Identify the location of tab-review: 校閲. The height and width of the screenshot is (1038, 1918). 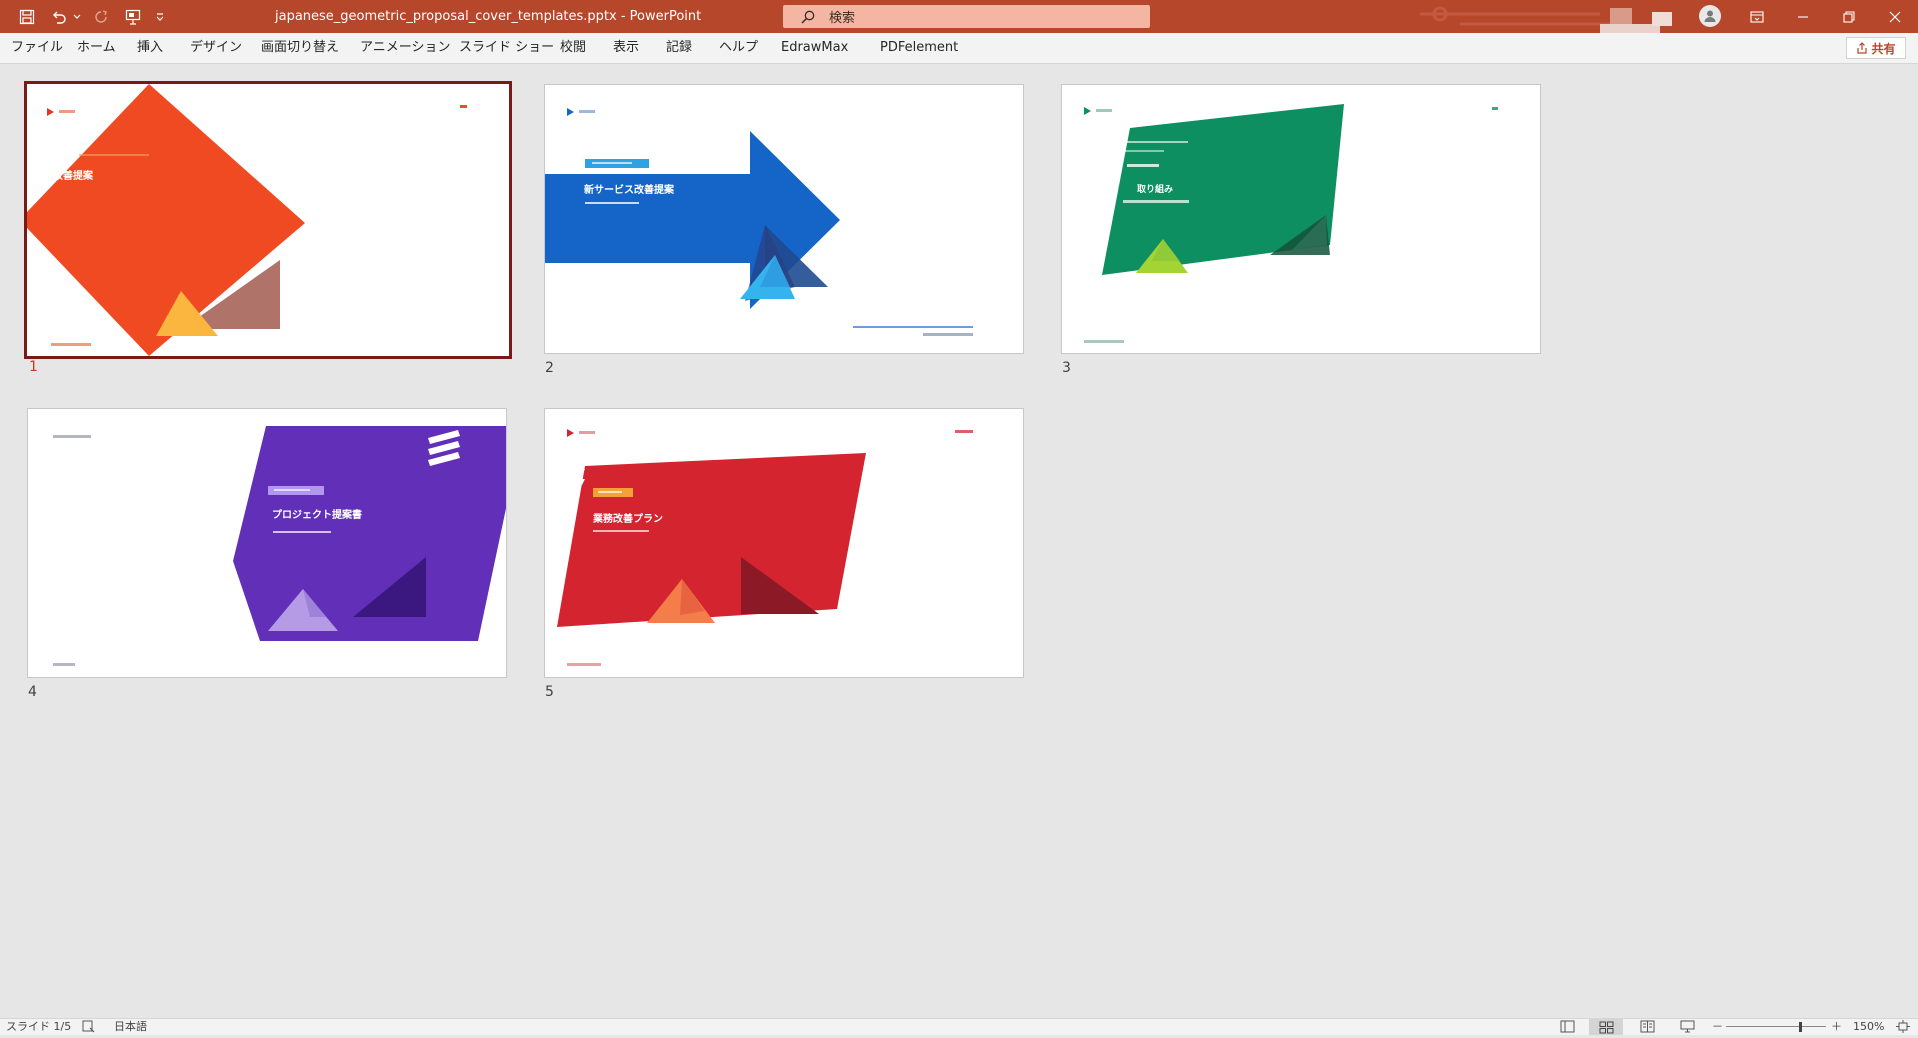
(573, 48).